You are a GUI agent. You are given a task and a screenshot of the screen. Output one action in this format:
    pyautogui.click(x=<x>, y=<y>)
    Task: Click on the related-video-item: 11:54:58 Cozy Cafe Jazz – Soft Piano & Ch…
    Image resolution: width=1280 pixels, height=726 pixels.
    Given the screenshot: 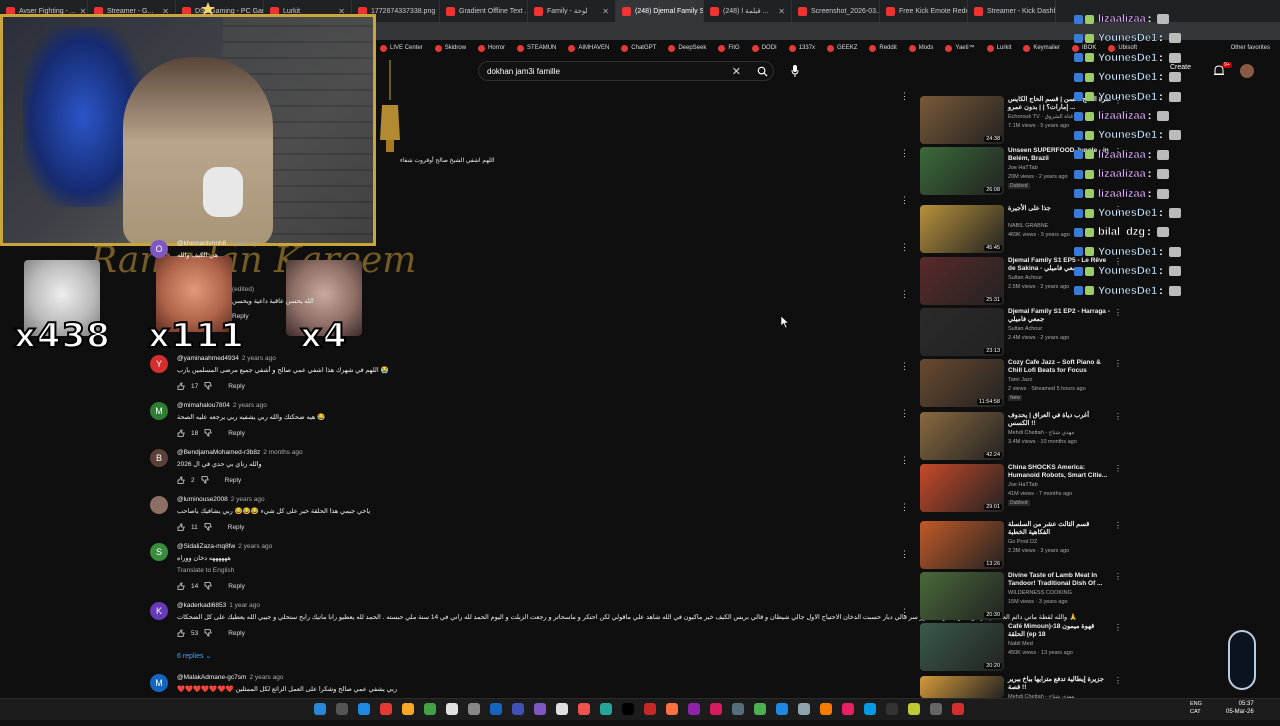 What is the action you would take?
    pyautogui.click(x=1021, y=384)
    